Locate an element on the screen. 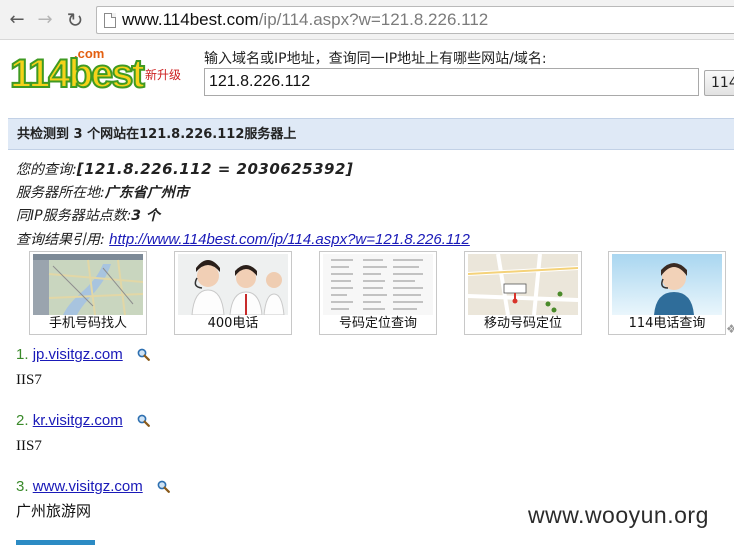  query-prompt: 输入域名或IP地址，查询同一IP地址上有哪些网站/域名: is located at coordinates (375, 59).